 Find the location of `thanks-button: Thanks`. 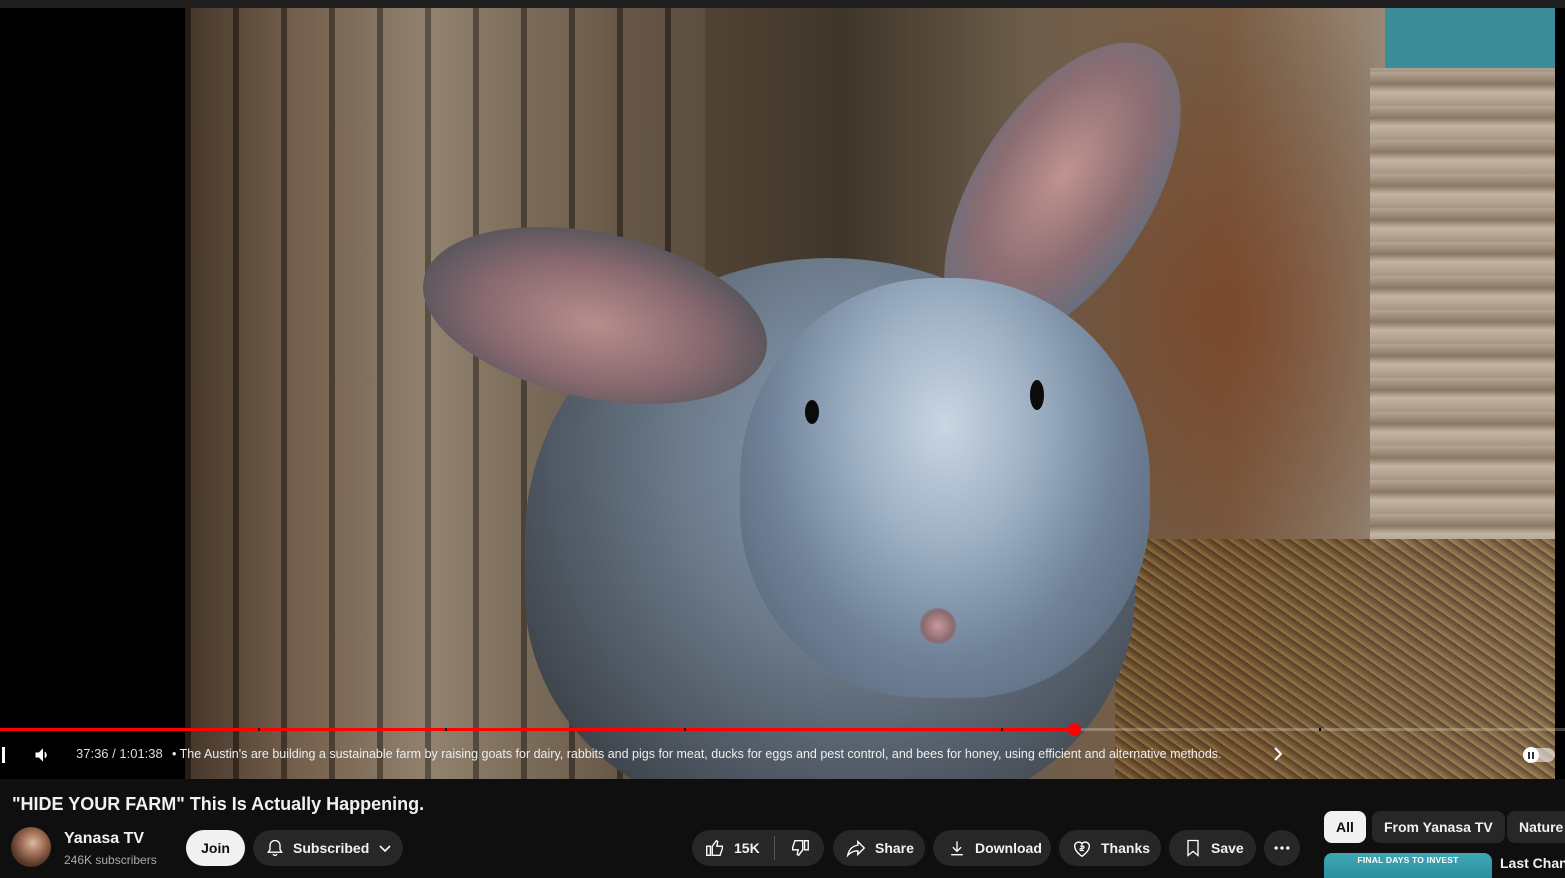

thanks-button: Thanks is located at coordinates (1110, 848).